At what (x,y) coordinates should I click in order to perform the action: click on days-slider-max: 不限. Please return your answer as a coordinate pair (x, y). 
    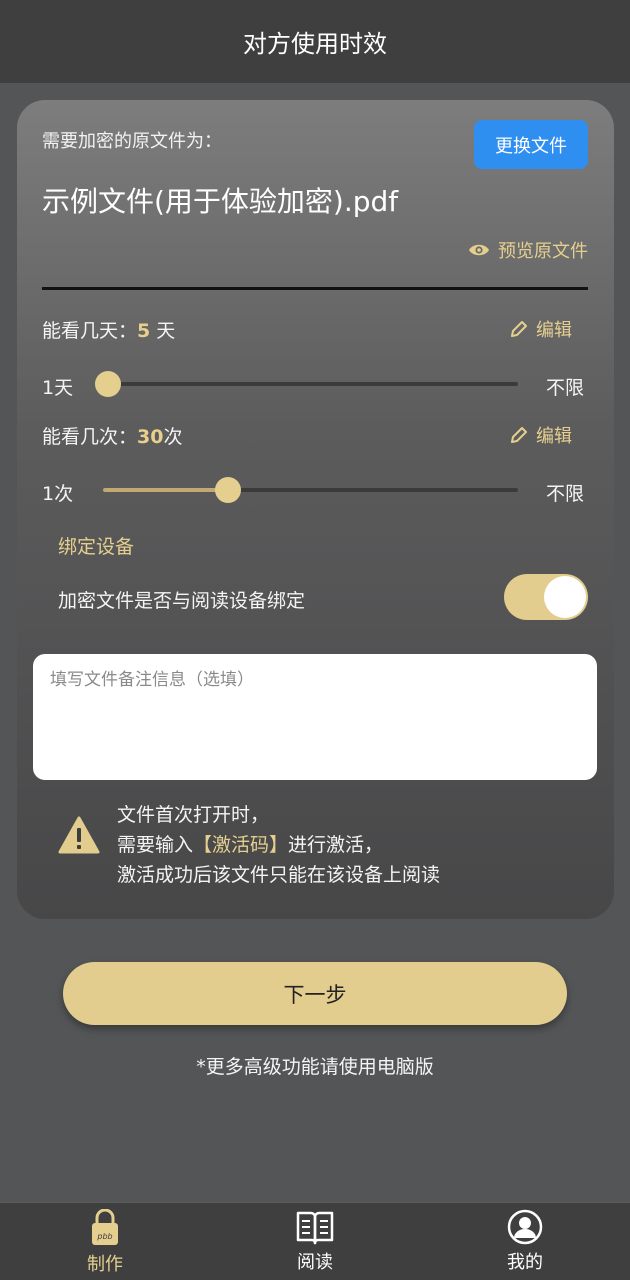
    Looking at the image, I should click on (565, 388).